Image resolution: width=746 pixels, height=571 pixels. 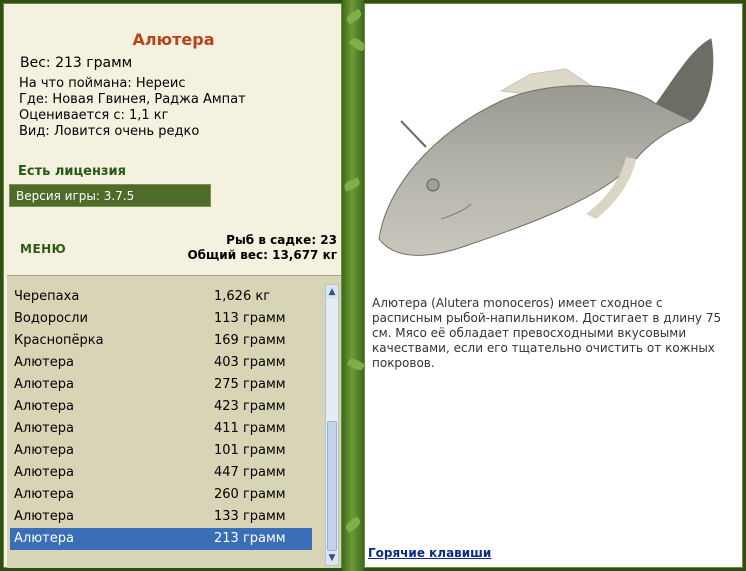 What do you see at coordinates (161, 517) in the screenshot?
I see `list-item: Алютера 133 грамм` at bounding box center [161, 517].